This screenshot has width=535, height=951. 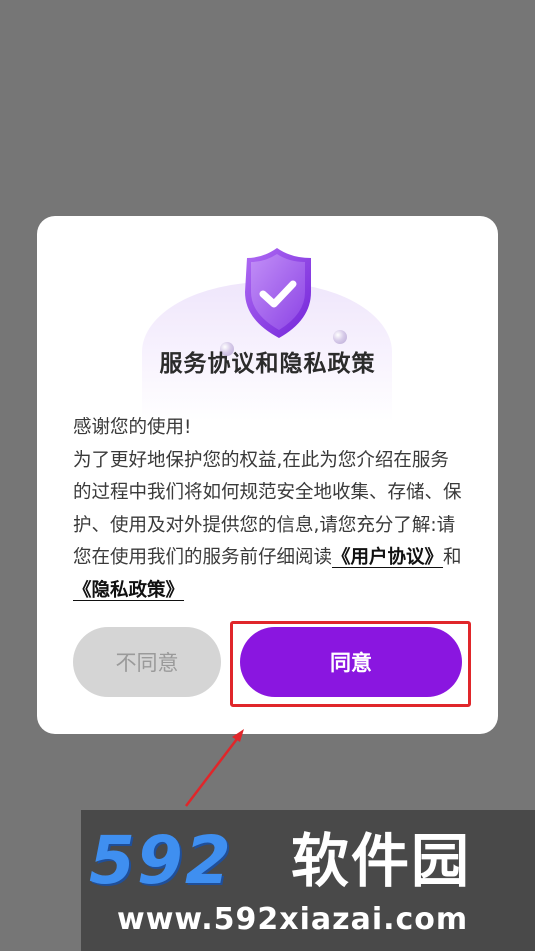 What do you see at coordinates (381, 861) in the screenshot?
I see `watermark-brand: 软件园` at bounding box center [381, 861].